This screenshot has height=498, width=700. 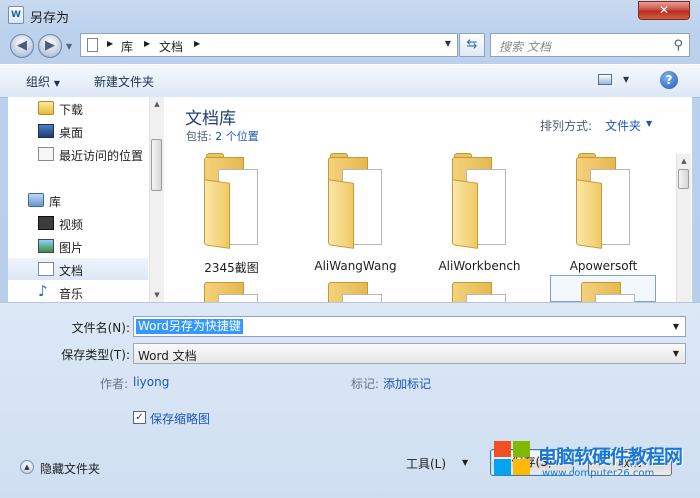 I want to click on forward-button: ▶, so click(x=50, y=46).